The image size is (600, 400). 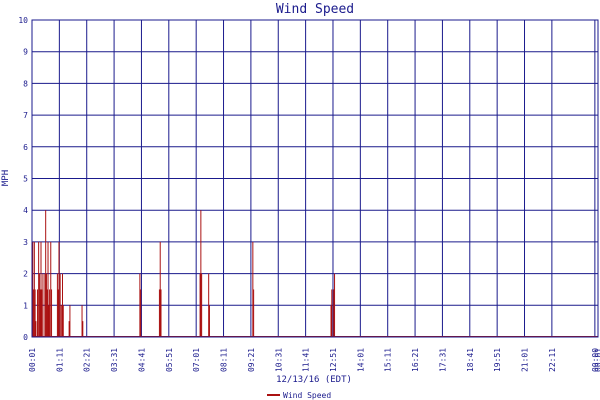 I want to click on x-tick-label: 12:51, so click(x=333, y=360).